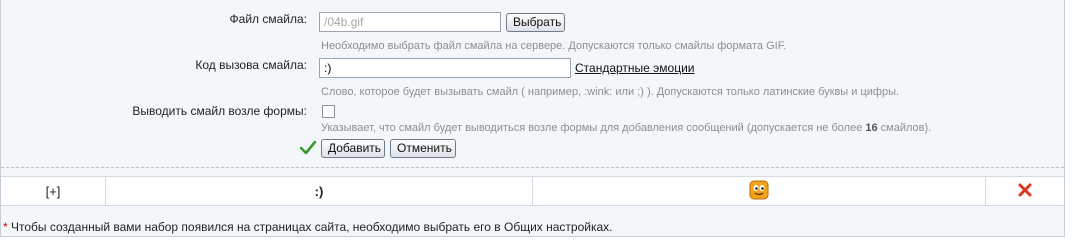 The width and height of the screenshot is (1072, 245). I want to click on expand-cell: [+], so click(53, 191).